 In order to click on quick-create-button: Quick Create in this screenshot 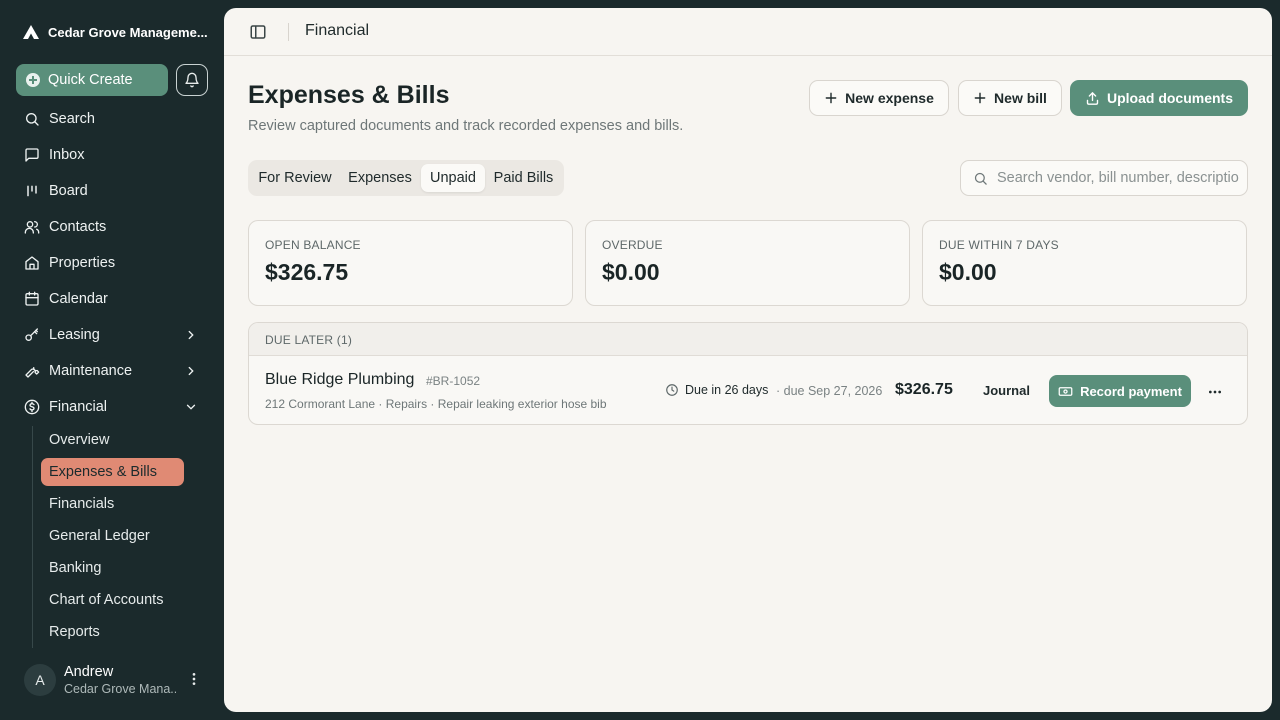, I will do `click(92, 80)`.